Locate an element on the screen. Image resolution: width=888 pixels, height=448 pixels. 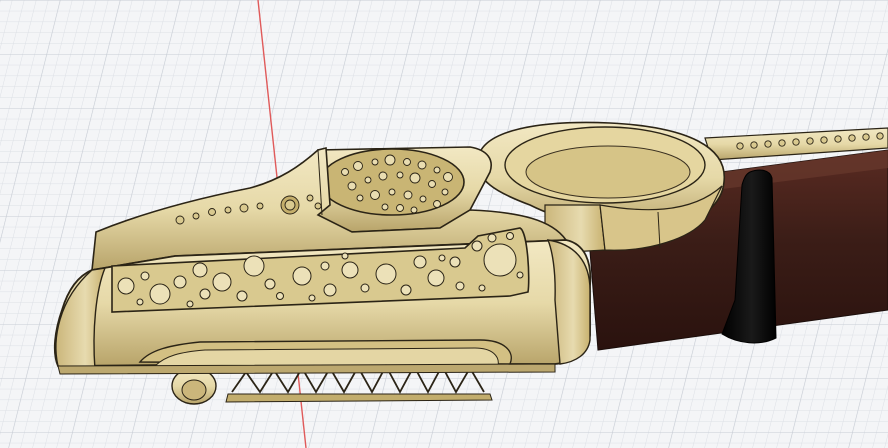
lower-knob-center is located at coordinates (194, 390).